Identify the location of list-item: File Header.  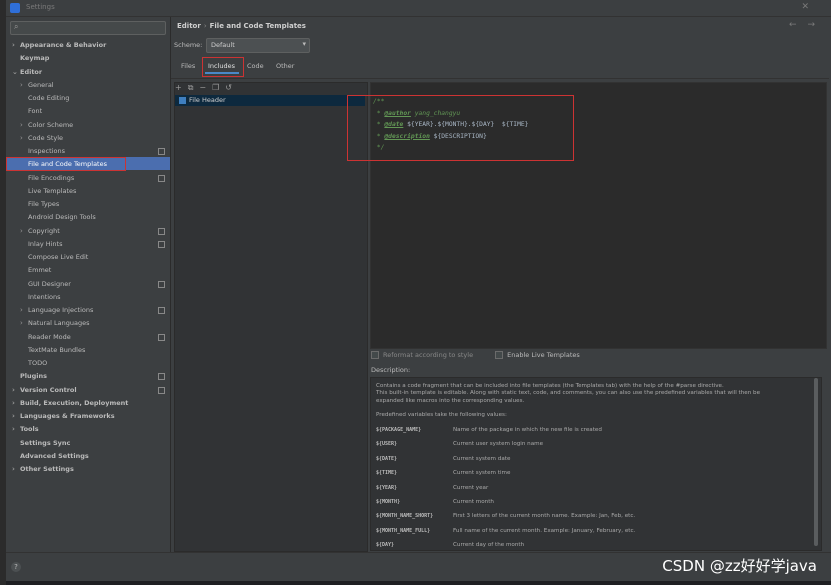
(270, 100).